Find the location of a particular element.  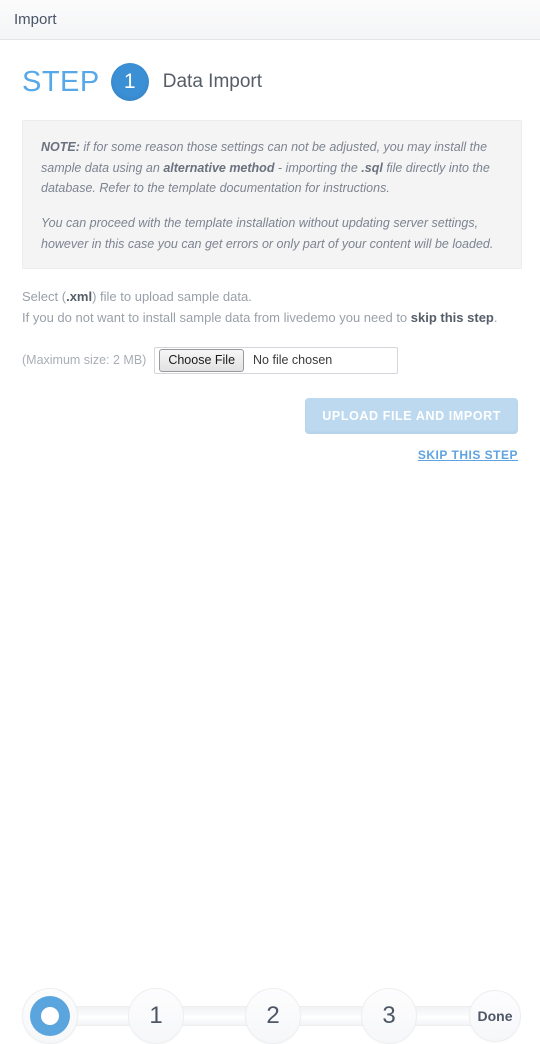

step-node-1: 1 is located at coordinates (156, 1016).